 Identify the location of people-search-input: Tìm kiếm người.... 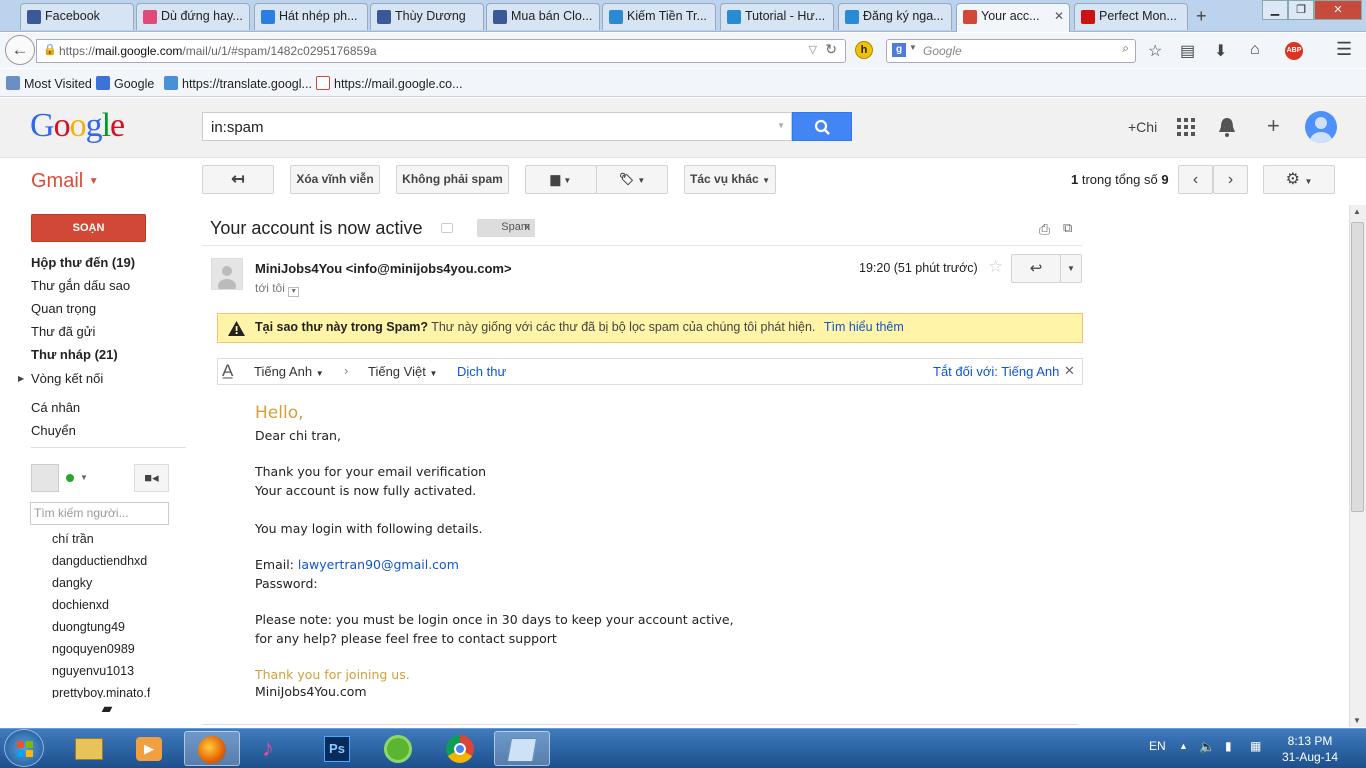
(99, 513).